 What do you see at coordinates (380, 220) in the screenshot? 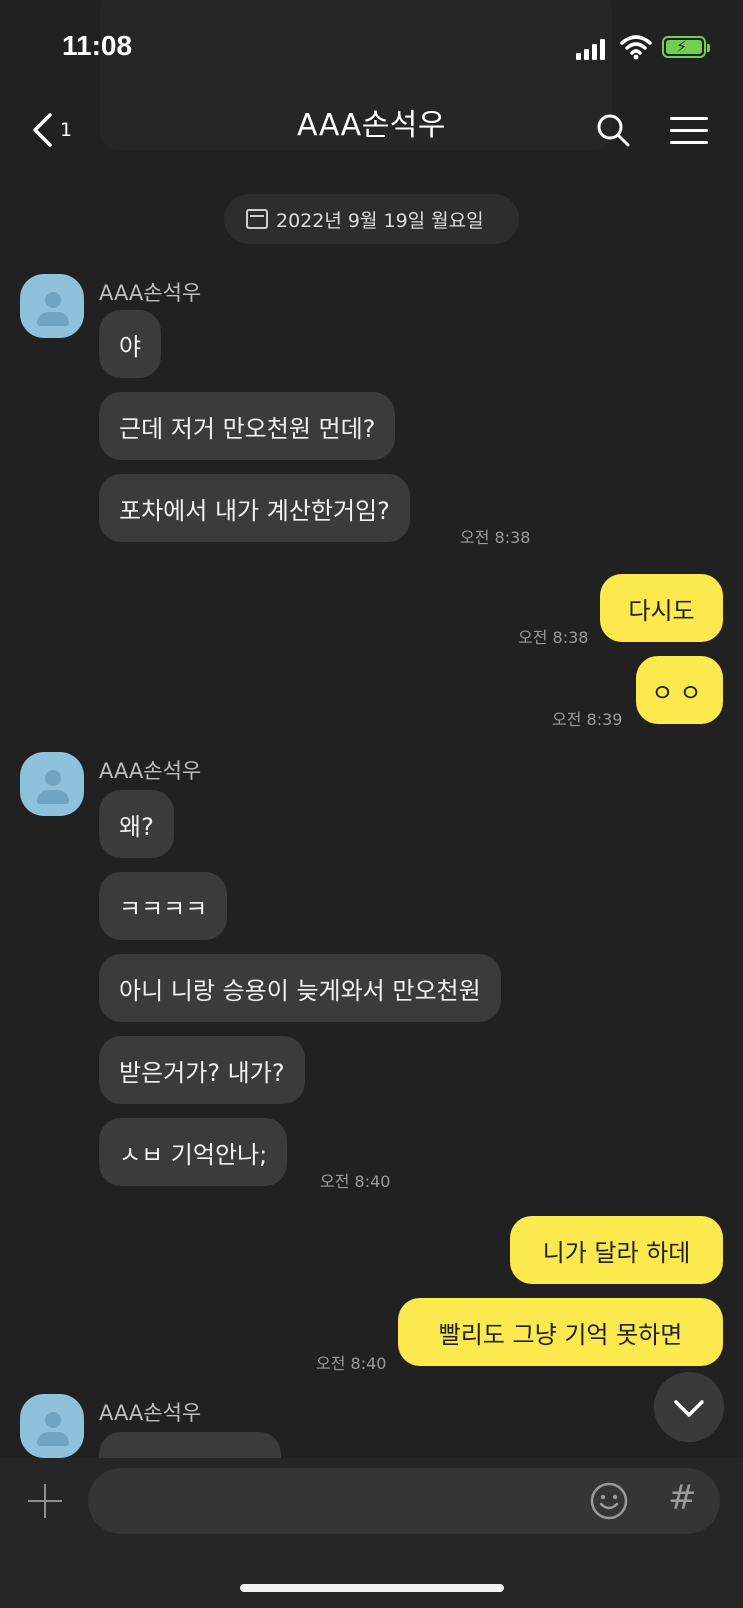
I see `date-text: 2022년 9월 19일 월요일` at bounding box center [380, 220].